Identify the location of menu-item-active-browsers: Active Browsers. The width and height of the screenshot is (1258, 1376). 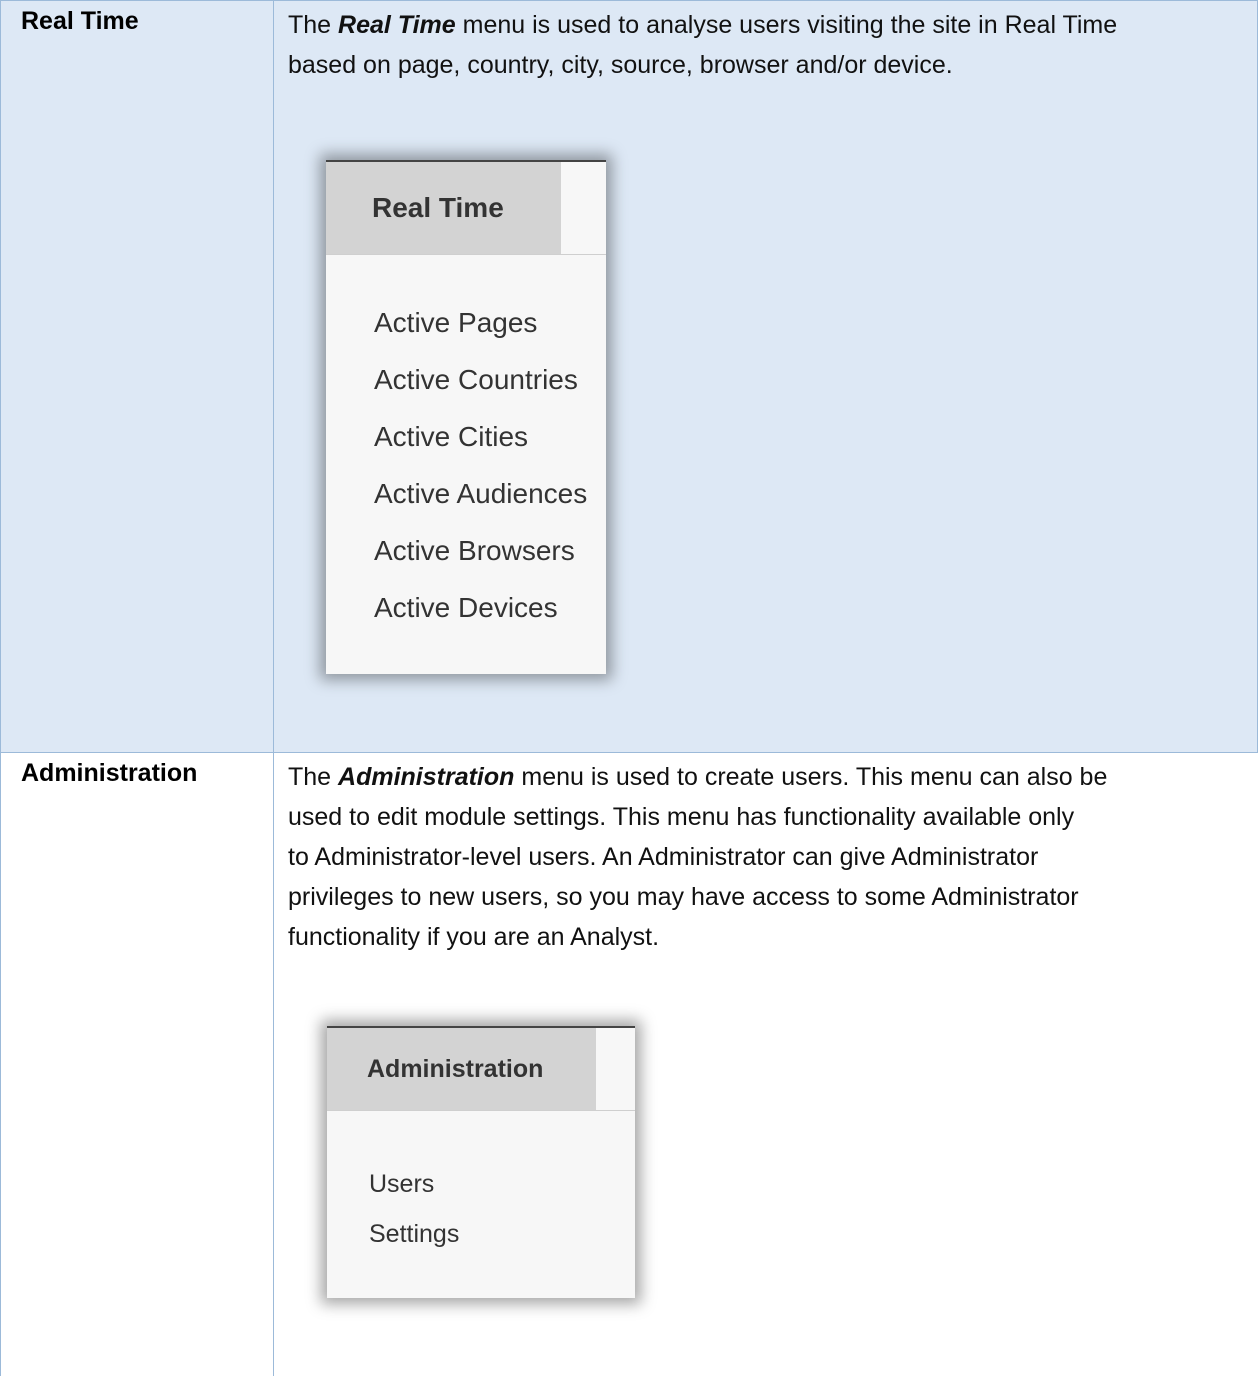
(474, 551).